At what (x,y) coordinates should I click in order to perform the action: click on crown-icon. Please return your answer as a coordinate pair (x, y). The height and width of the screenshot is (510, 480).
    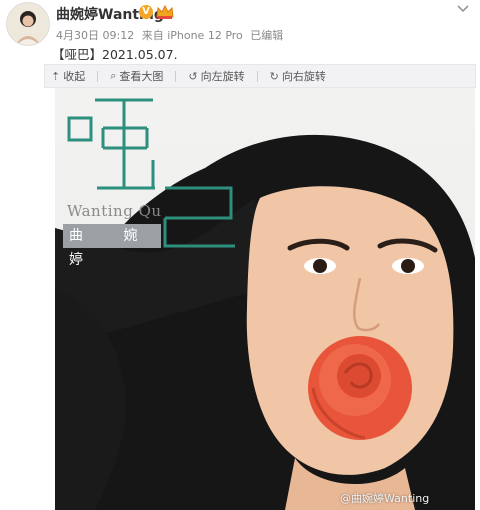
    Looking at the image, I should click on (165, 11).